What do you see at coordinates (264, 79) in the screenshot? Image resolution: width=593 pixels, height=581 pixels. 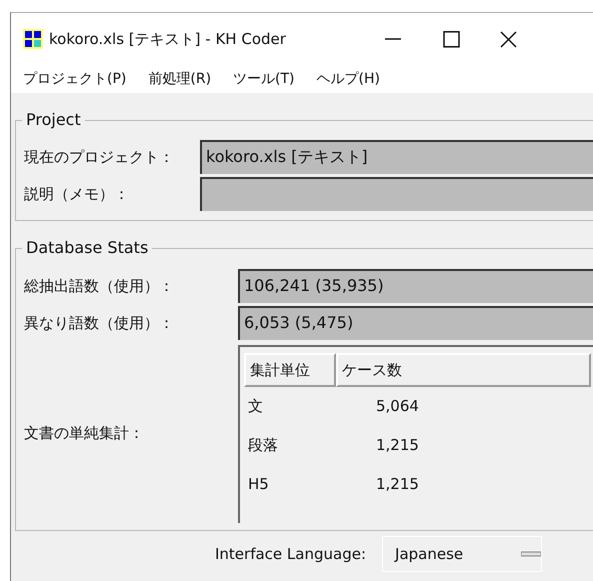 I see `menu-item: ツール(T)` at bounding box center [264, 79].